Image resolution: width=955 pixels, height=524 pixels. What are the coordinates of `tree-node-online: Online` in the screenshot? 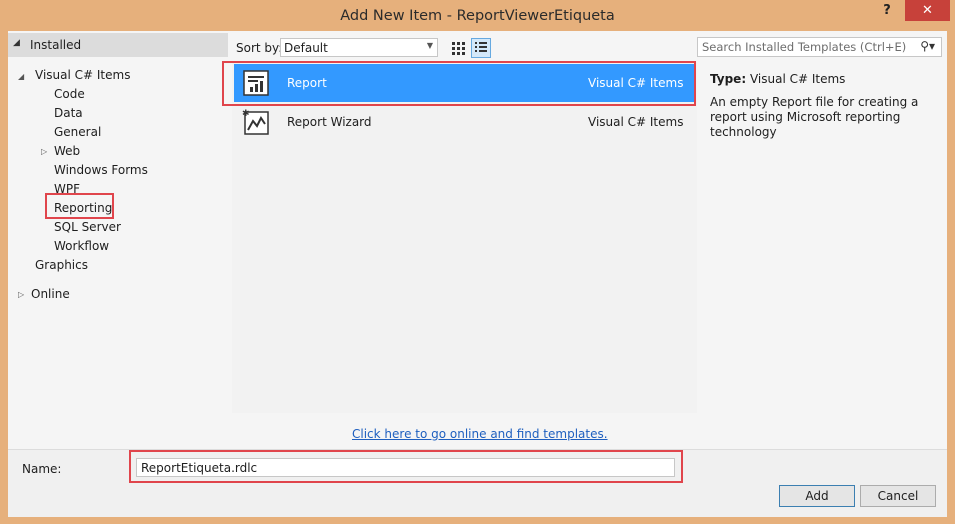 It's located at (50, 294).